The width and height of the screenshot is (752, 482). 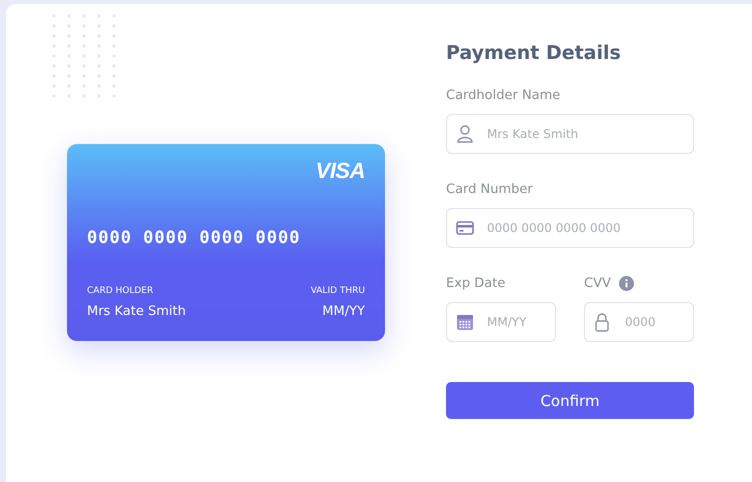 What do you see at coordinates (501, 322) in the screenshot?
I see `input-field: MM/YY` at bounding box center [501, 322].